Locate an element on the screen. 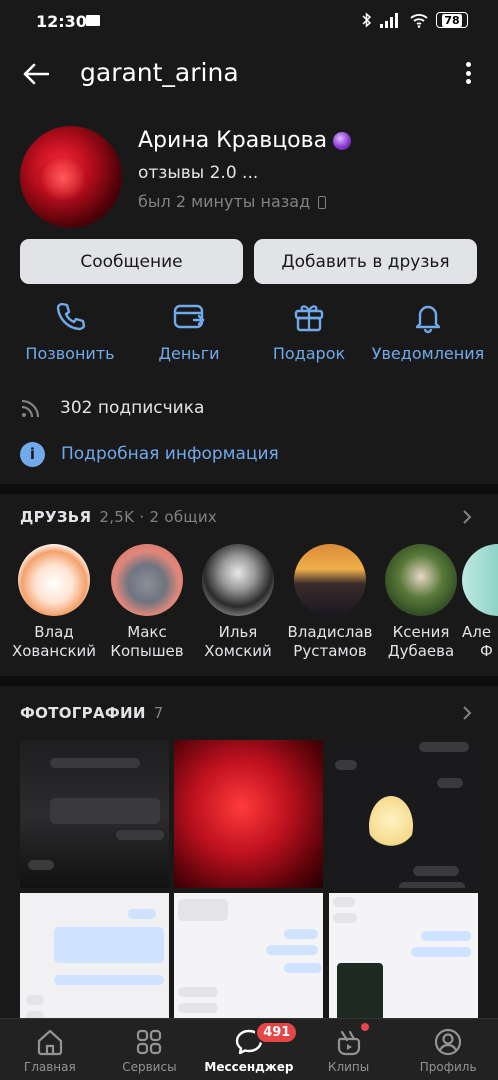  status-indicators: 78 is located at coordinates (415, 20).